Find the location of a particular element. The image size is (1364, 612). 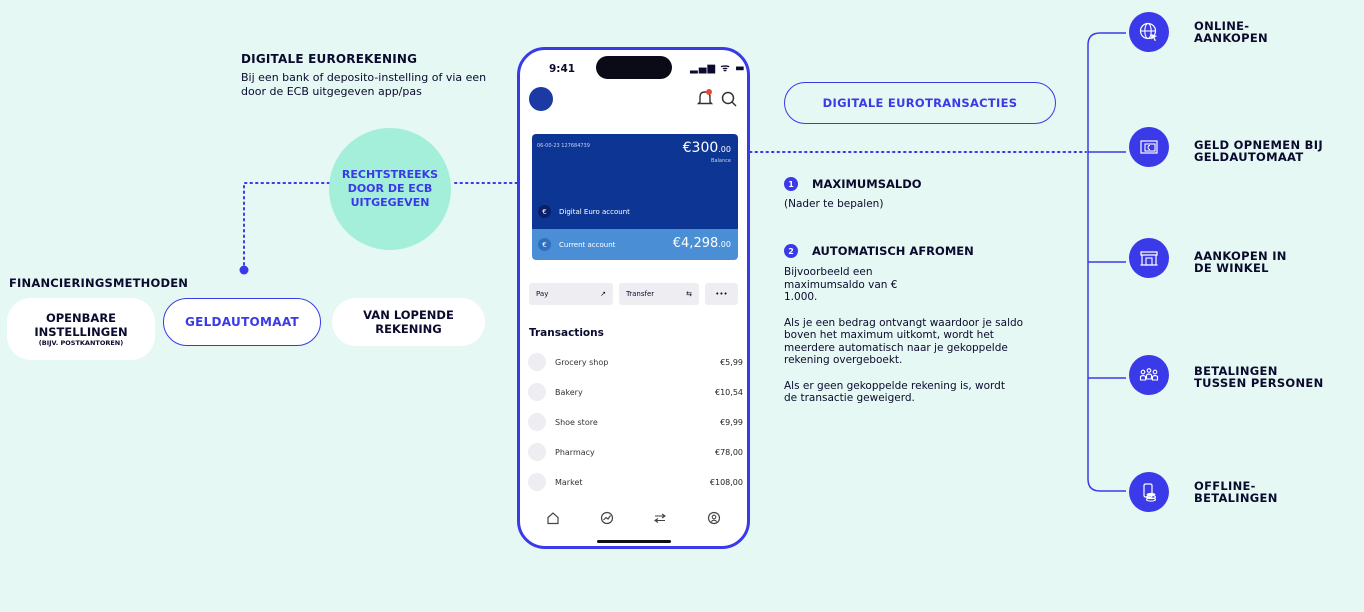

automatisch-afromen-heading: 2 AUTOMATISCH AFROMEN is located at coordinates (879, 251).